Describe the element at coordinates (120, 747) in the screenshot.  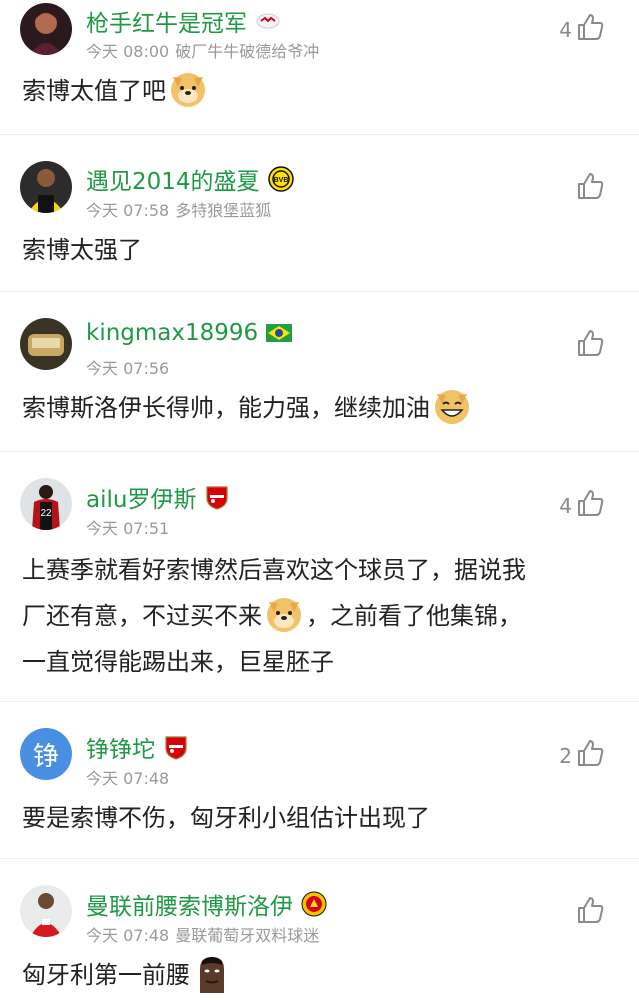
I see `username: 铮铮坨` at that location.